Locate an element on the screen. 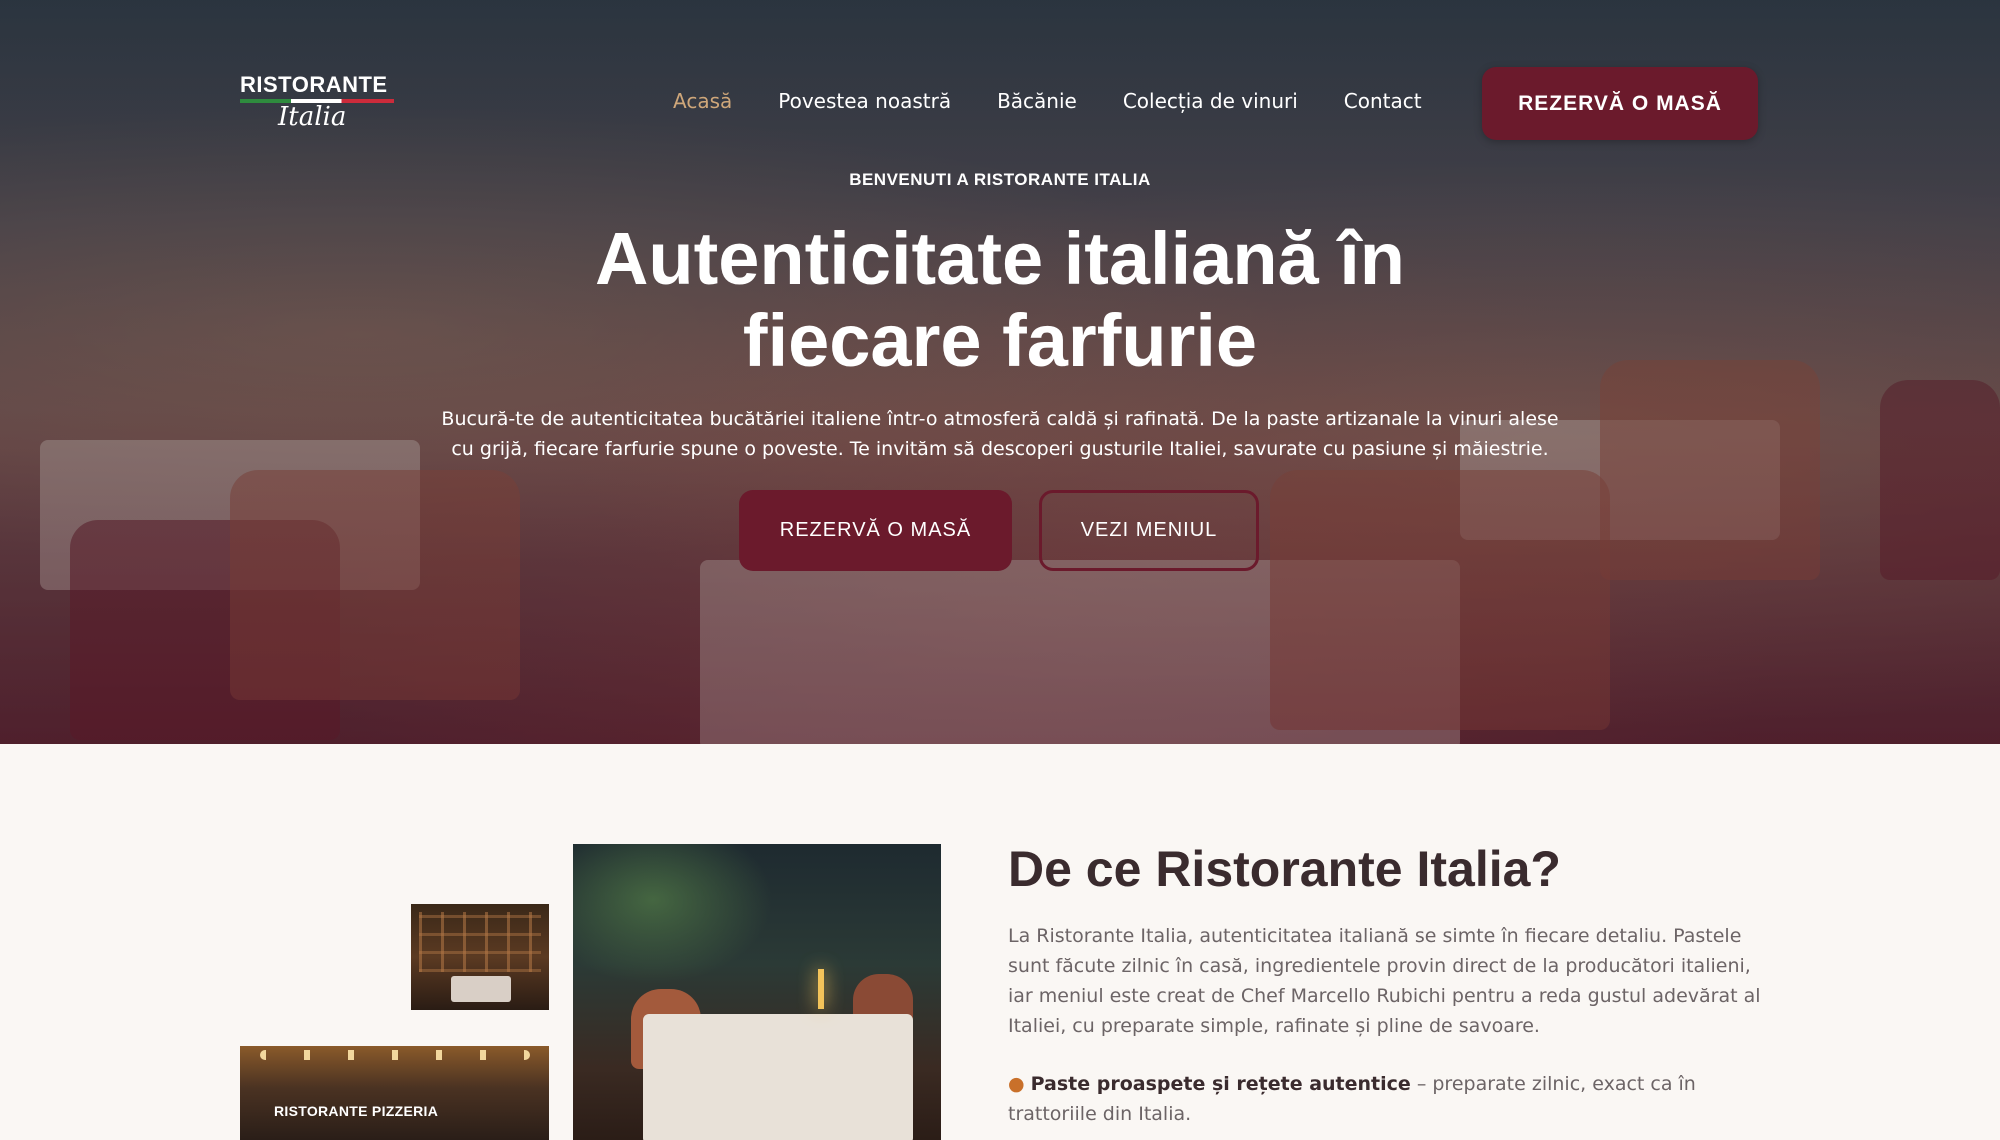 Image resolution: width=2000 pixels, height=1140 pixels. brand-script: Italia is located at coordinates (312, 117).